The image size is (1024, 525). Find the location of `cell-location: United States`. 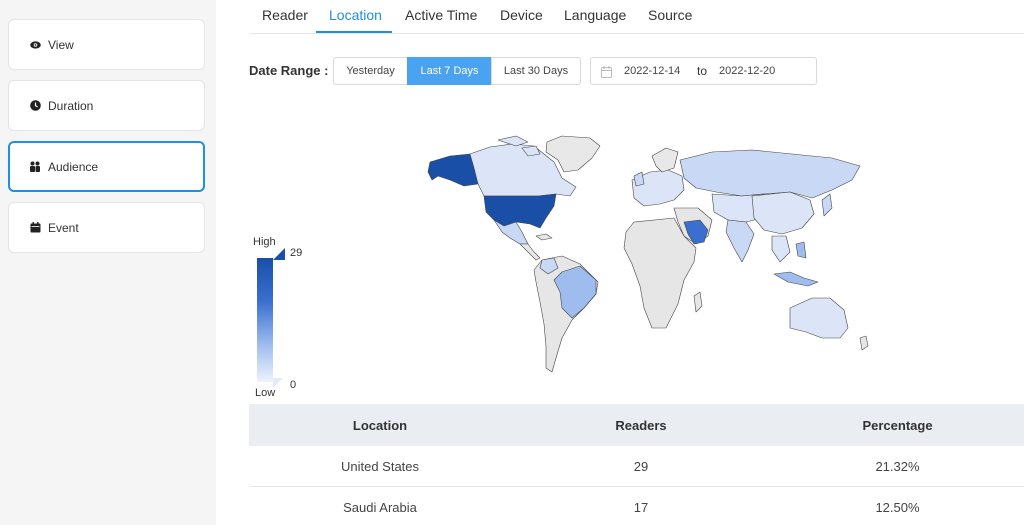

cell-location: United States is located at coordinates (380, 466).